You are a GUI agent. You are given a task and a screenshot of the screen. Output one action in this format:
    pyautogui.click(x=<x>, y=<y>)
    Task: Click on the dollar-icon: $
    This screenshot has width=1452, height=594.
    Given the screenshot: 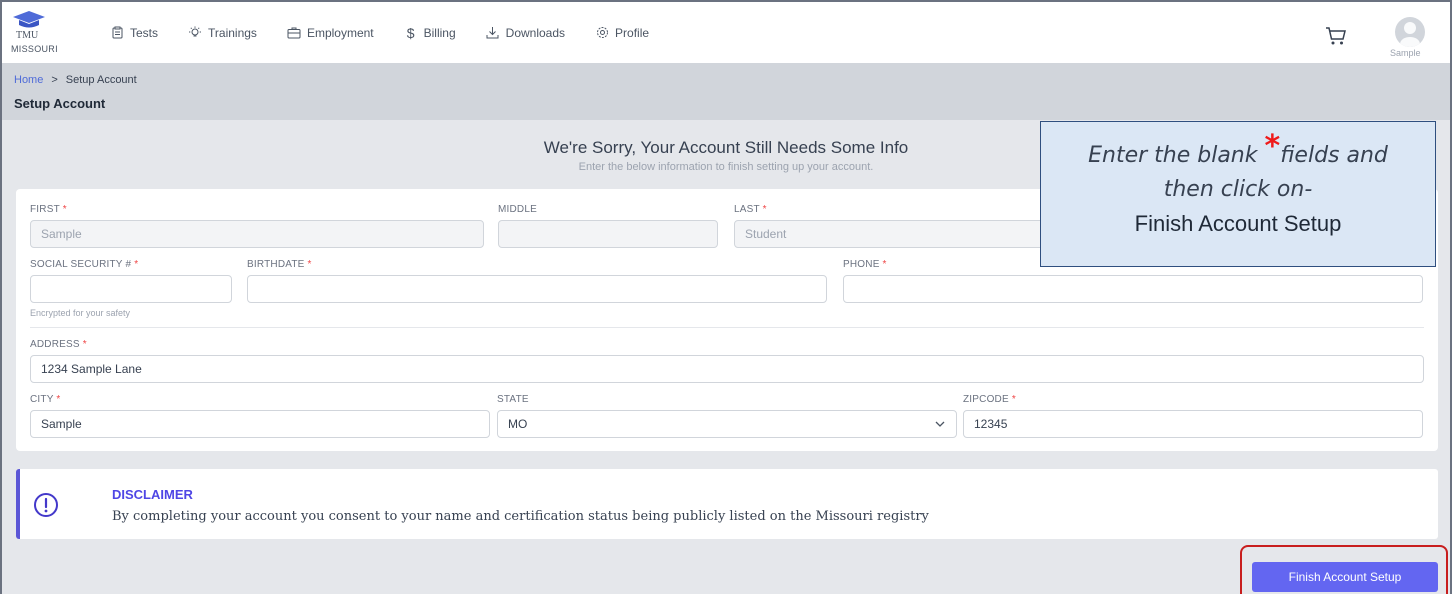 What is the action you would take?
    pyautogui.click(x=410, y=32)
    